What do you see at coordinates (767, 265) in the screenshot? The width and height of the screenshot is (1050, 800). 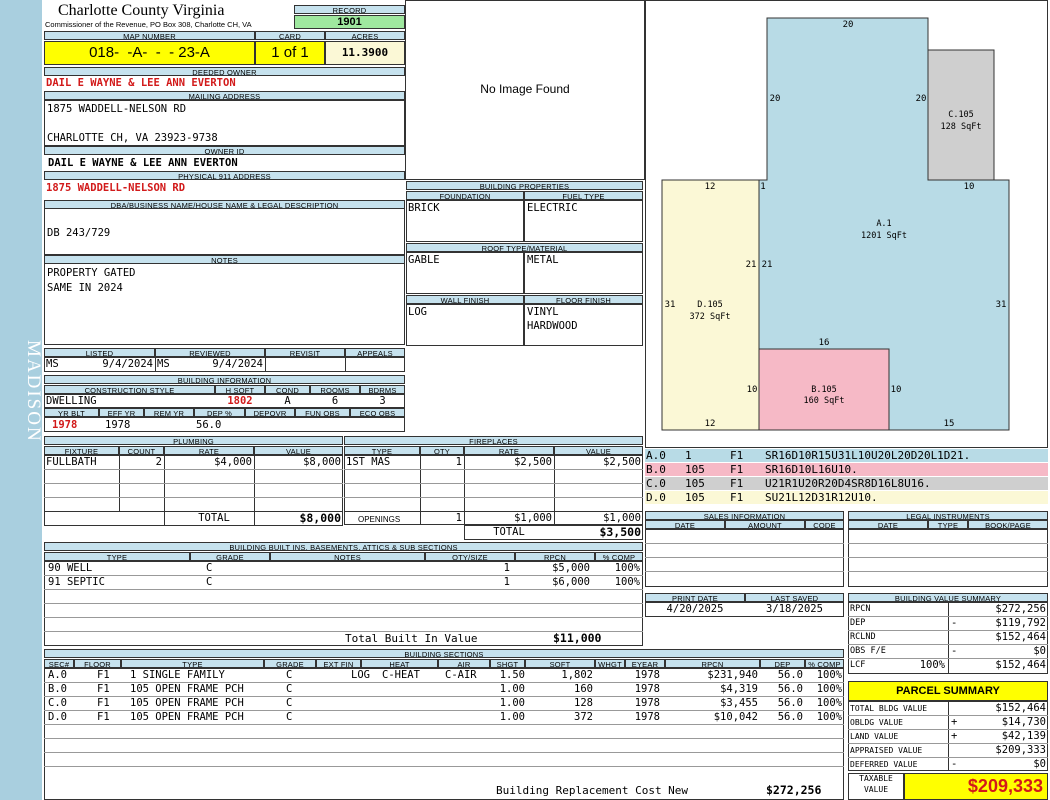 I see `dim-label: 21` at bounding box center [767, 265].